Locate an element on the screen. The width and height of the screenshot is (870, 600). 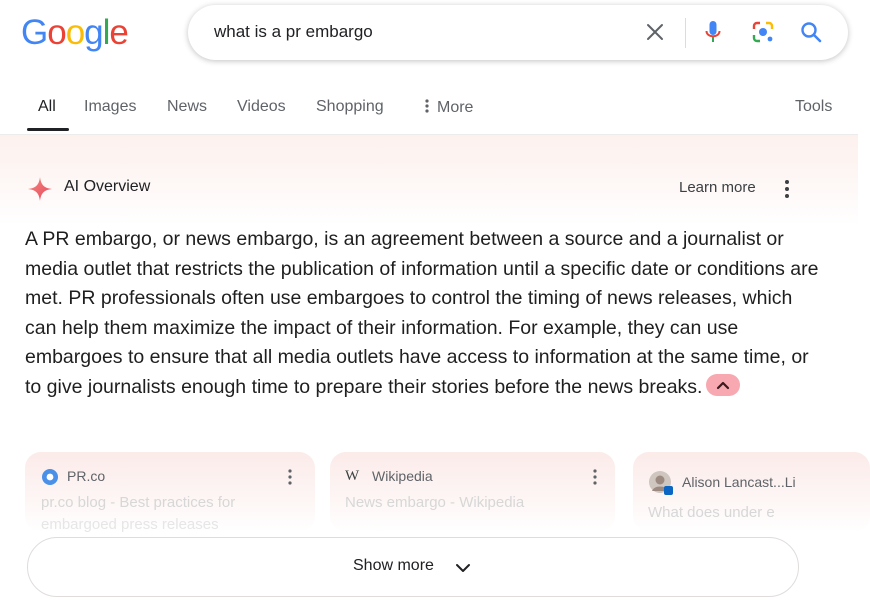
source-title: pr.co blog - Best practices for is located at coordinates (138, 502).